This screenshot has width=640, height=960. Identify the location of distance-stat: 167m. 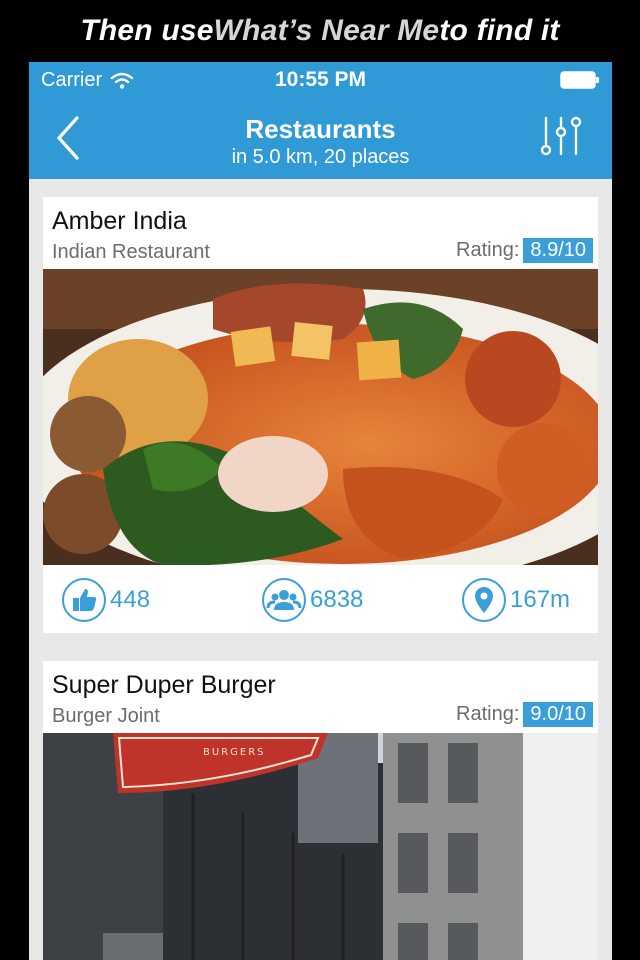
(515, 600).